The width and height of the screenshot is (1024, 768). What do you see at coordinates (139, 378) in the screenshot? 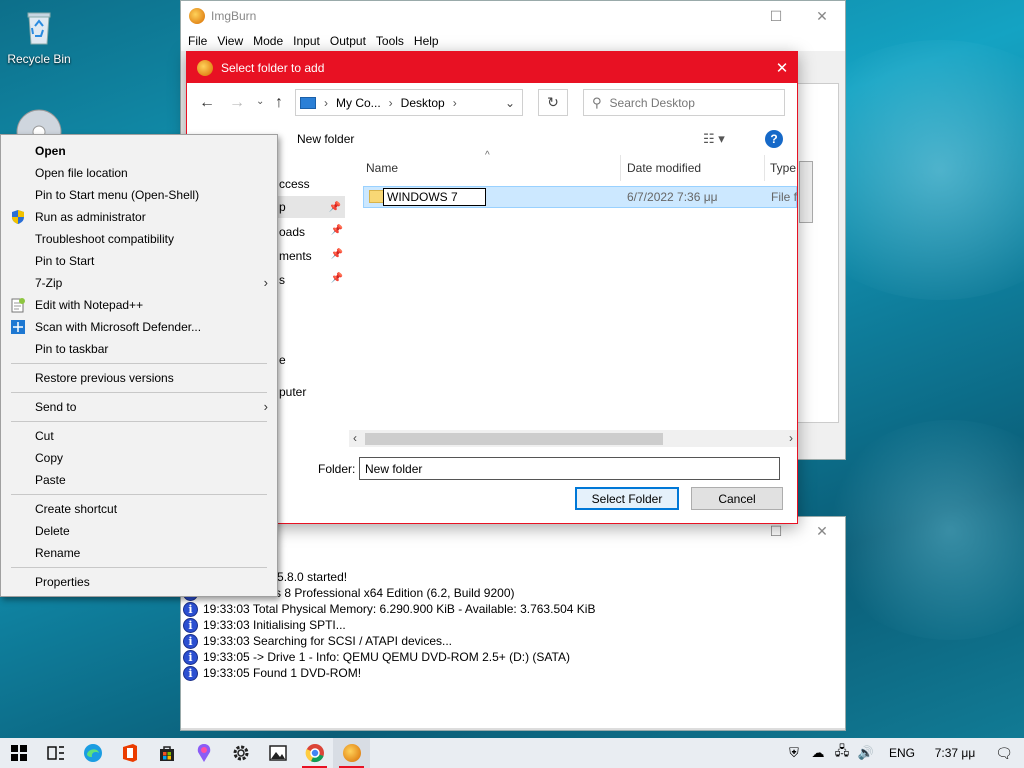
I see `menu-item-restore-versions: Restore previous versions` at bounding box center [139, 378].